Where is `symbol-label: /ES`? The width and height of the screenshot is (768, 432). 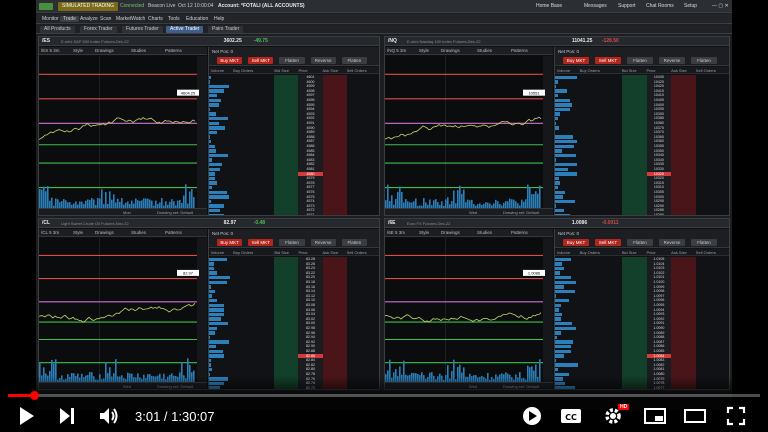
symbol-label: /ES is located at coordinates (46, 41).